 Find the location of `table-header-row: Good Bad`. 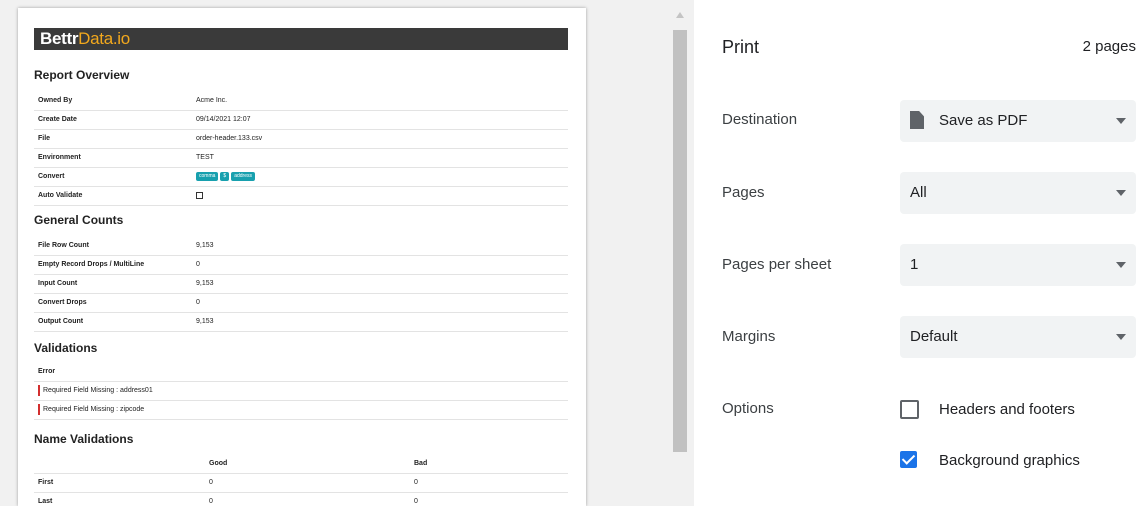

table-header-row: Good Bad is located at coordinates (301, 464).